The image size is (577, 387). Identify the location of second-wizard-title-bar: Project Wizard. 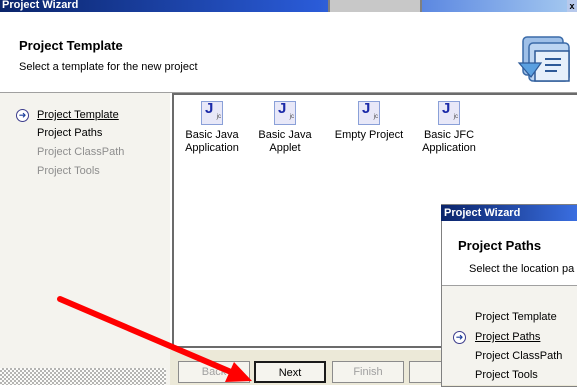
(509, 213).